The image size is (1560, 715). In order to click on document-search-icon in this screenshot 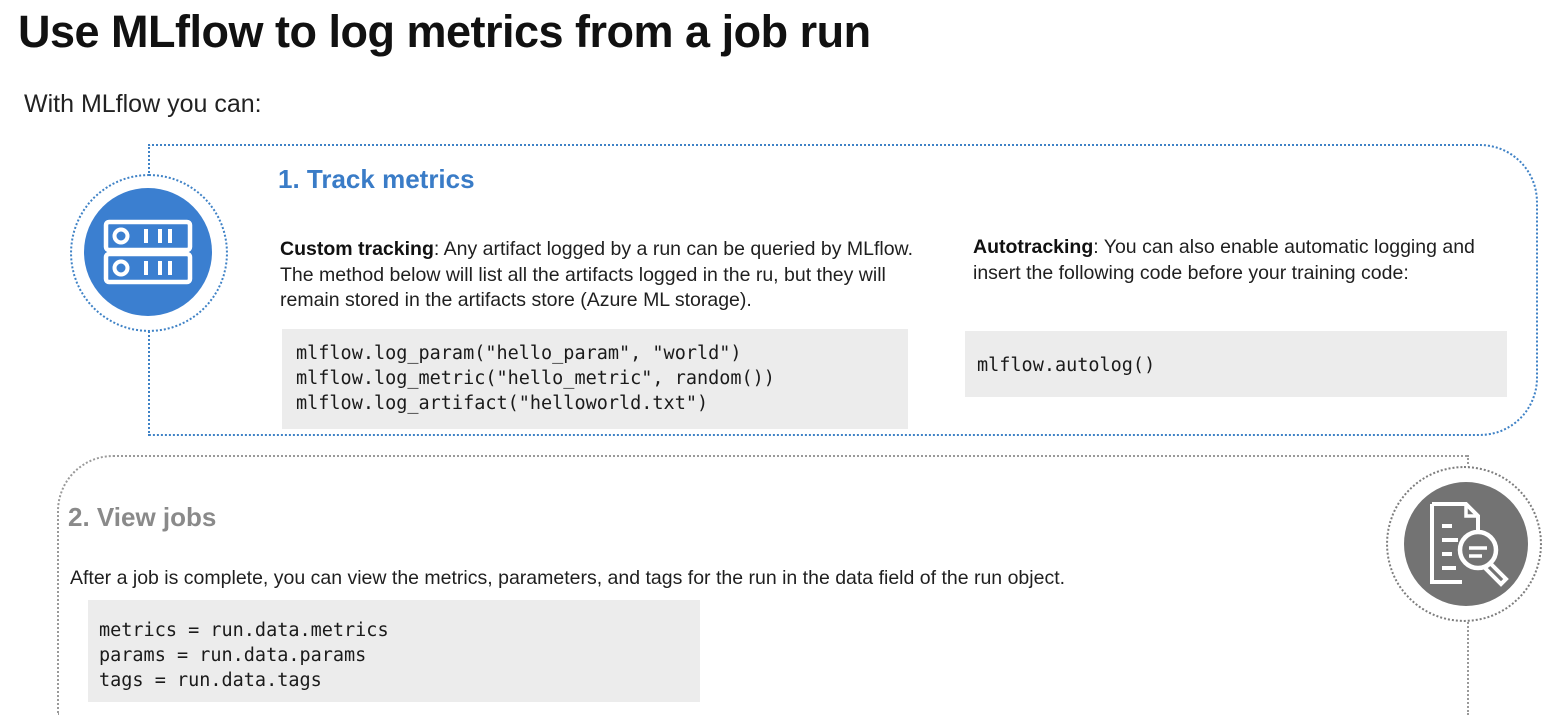, I will do `click(1466, 544)`.